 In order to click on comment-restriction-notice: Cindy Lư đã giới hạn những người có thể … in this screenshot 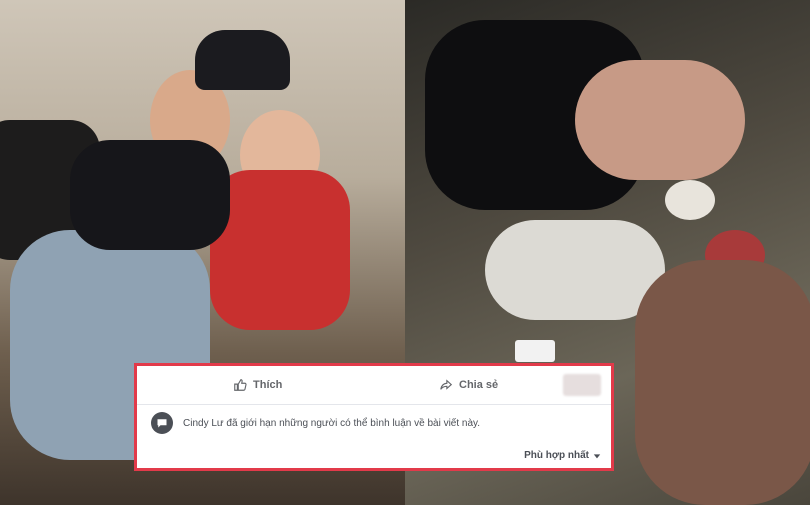, I will do `click(315, 423)`.